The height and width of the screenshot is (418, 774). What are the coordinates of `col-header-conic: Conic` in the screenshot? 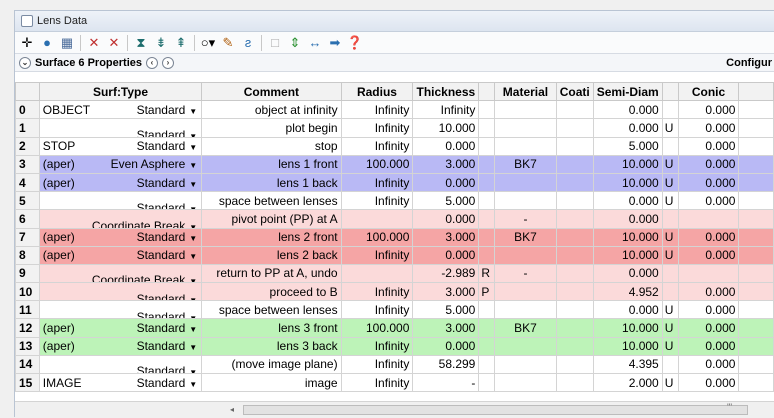 It's located at (708, 91).